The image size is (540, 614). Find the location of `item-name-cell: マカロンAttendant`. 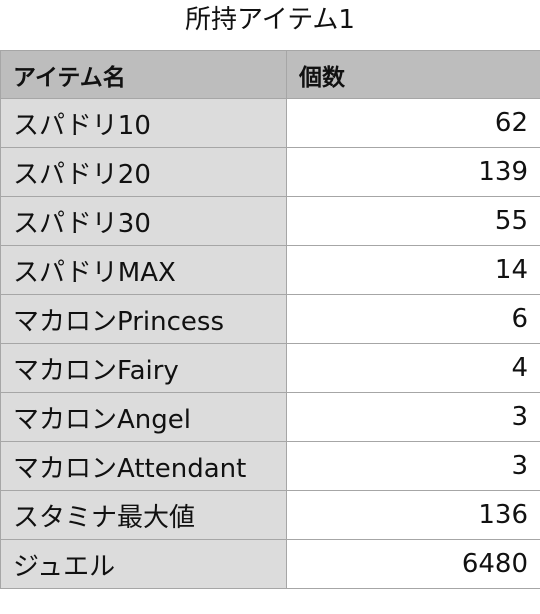

item-name-cell: マカロンAttendant is located at coordinates (143, 466).